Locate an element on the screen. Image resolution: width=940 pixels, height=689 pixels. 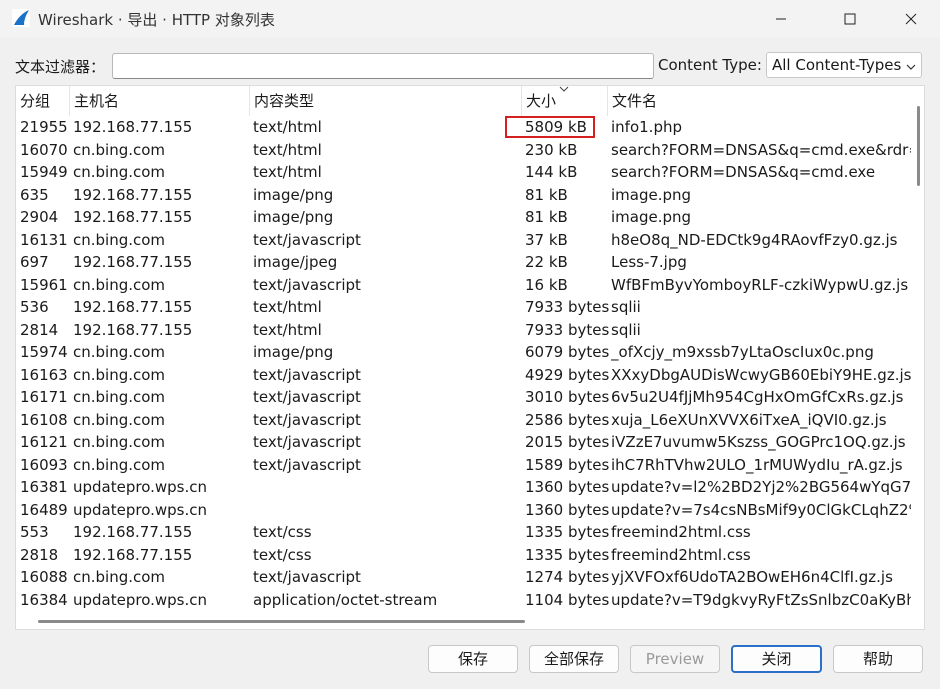
cell-packet: 16489 is located at coordinates (44, 509).